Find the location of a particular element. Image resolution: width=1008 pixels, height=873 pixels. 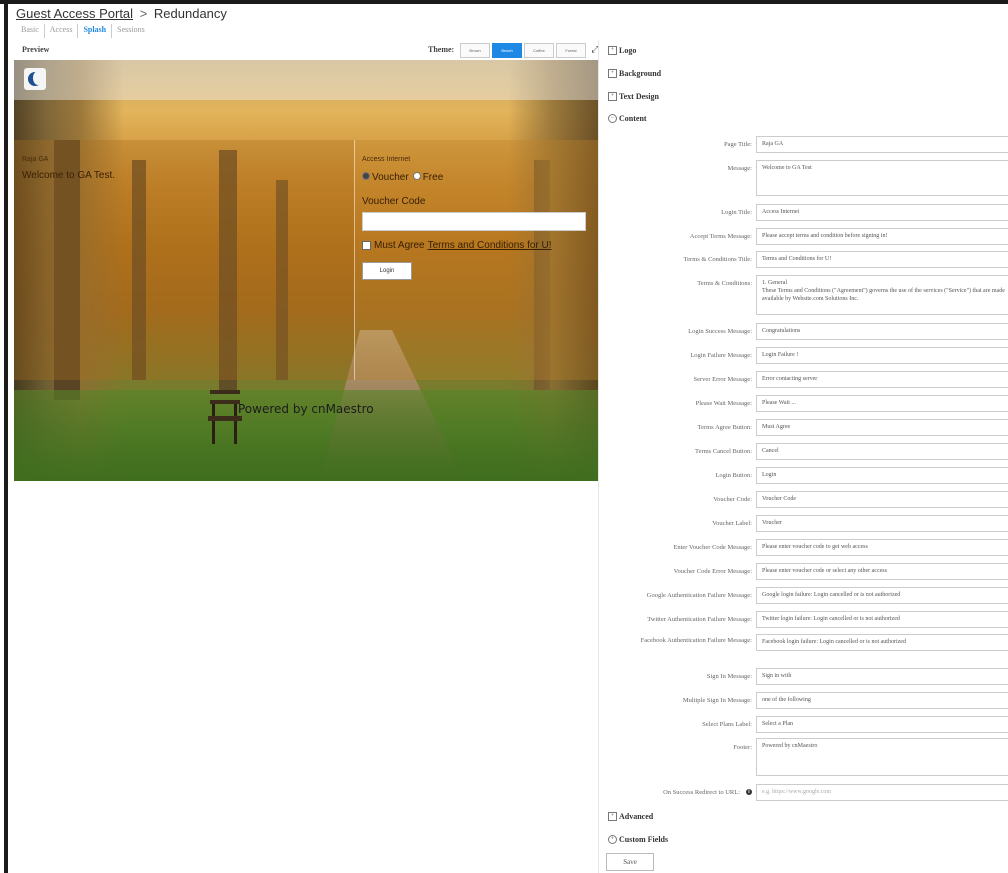

section-background: + Background is located at coordinates (634, 73).